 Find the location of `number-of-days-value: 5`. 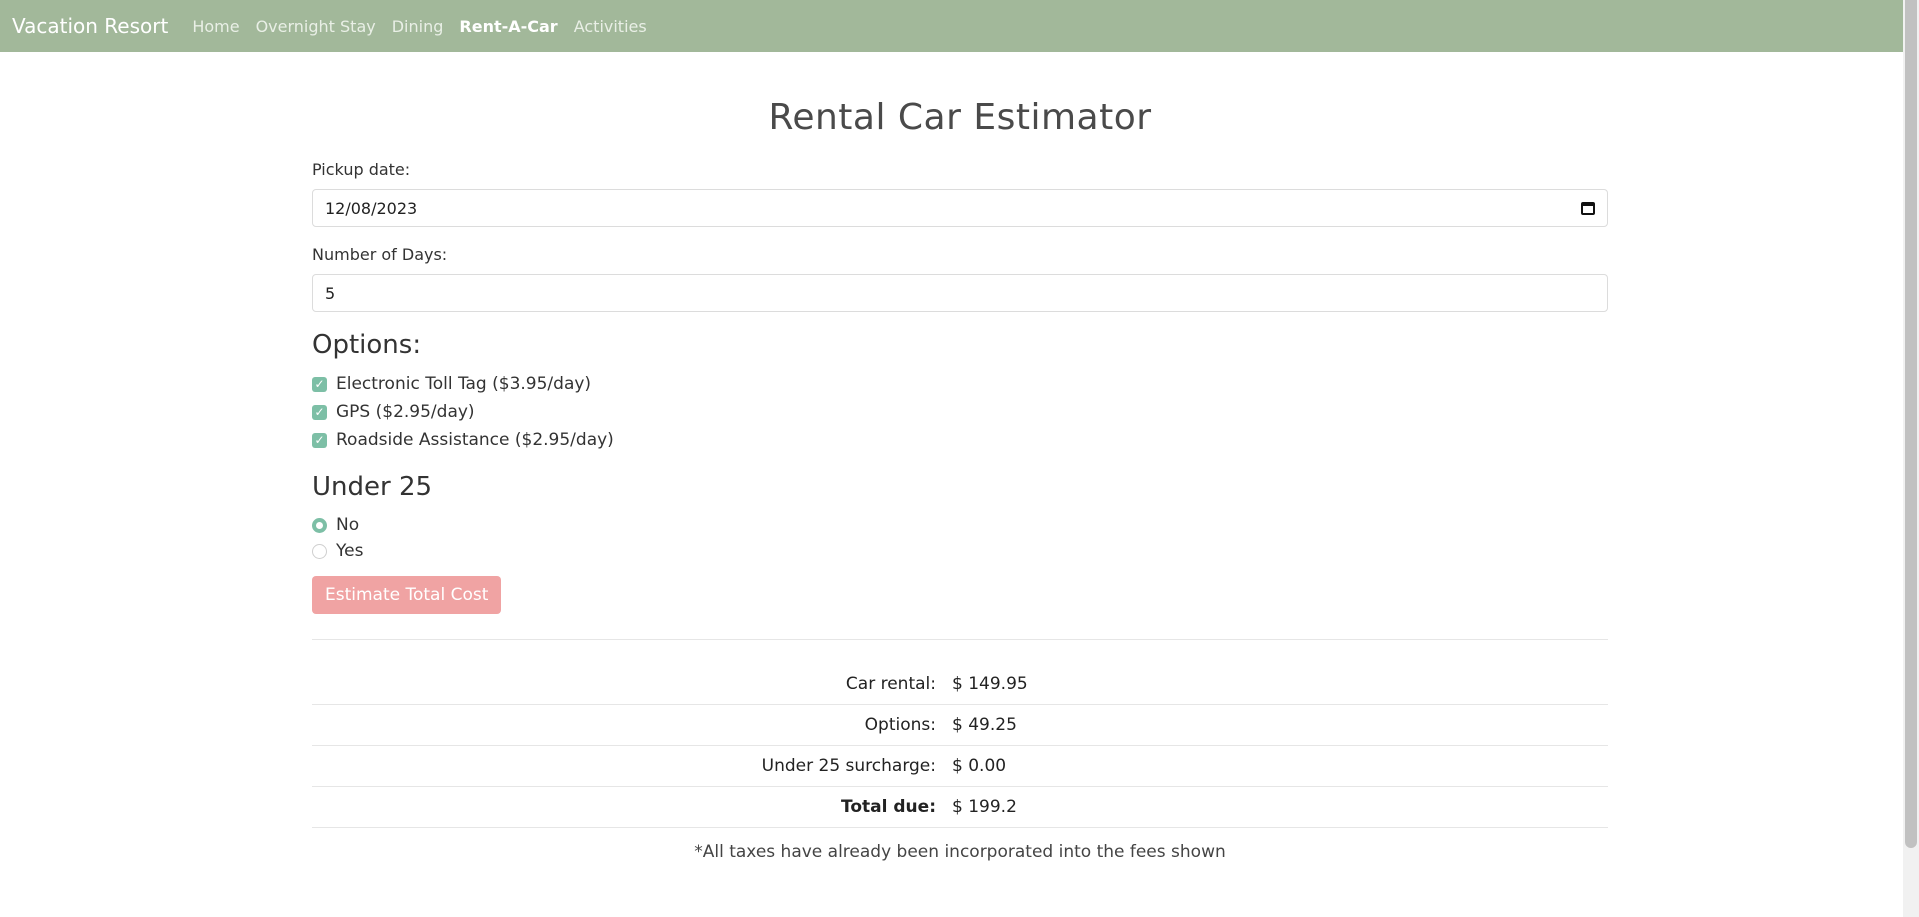

number-of-days-value: 5 is located at coordinates (330, 293).